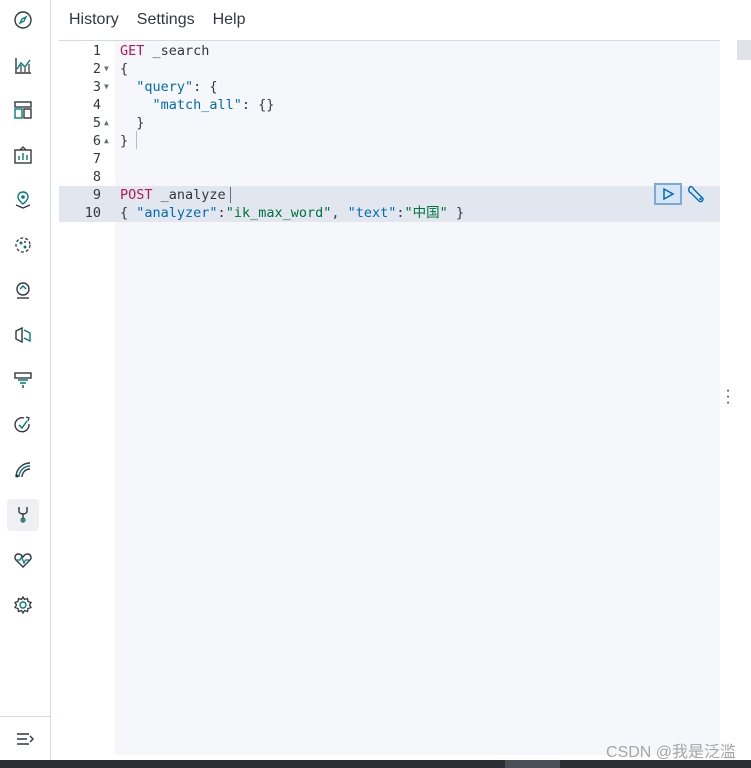 The height and width of the screenshot is (768, 751). Describe the element at coordinates (166, 20) in the screenshot. I see `settings-menu-item: Settings` at that location.